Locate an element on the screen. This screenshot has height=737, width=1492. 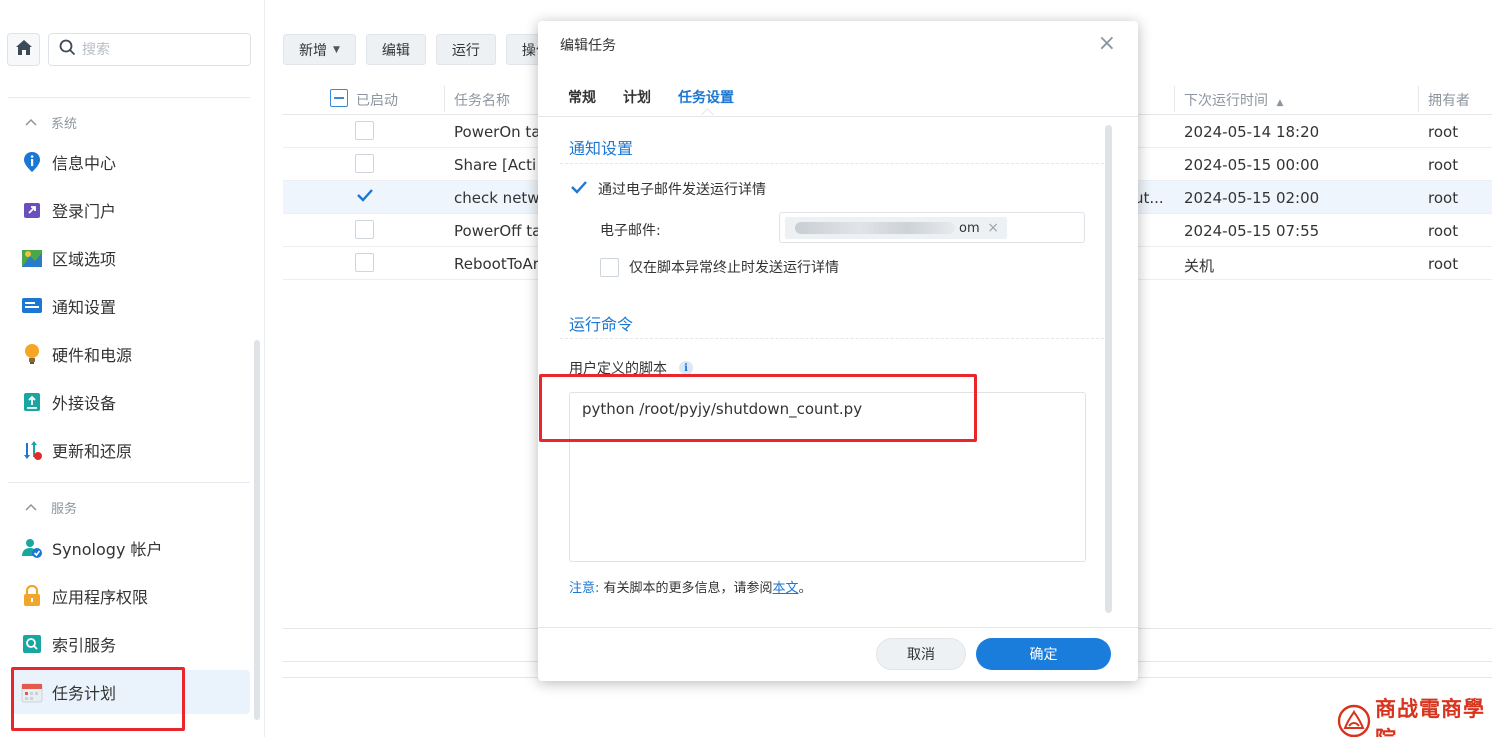
dialog-title: 编辑任务 is located at coordinates (588, 46).